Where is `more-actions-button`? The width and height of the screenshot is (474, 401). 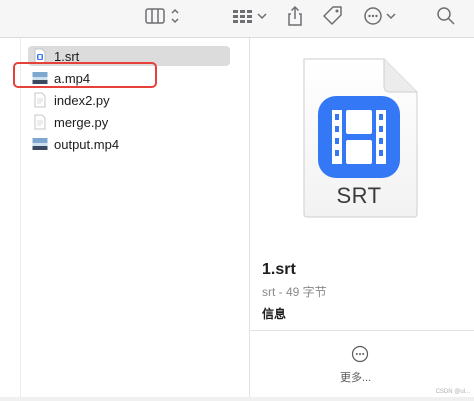 more-actions-button is located at coordinates (382, 16).